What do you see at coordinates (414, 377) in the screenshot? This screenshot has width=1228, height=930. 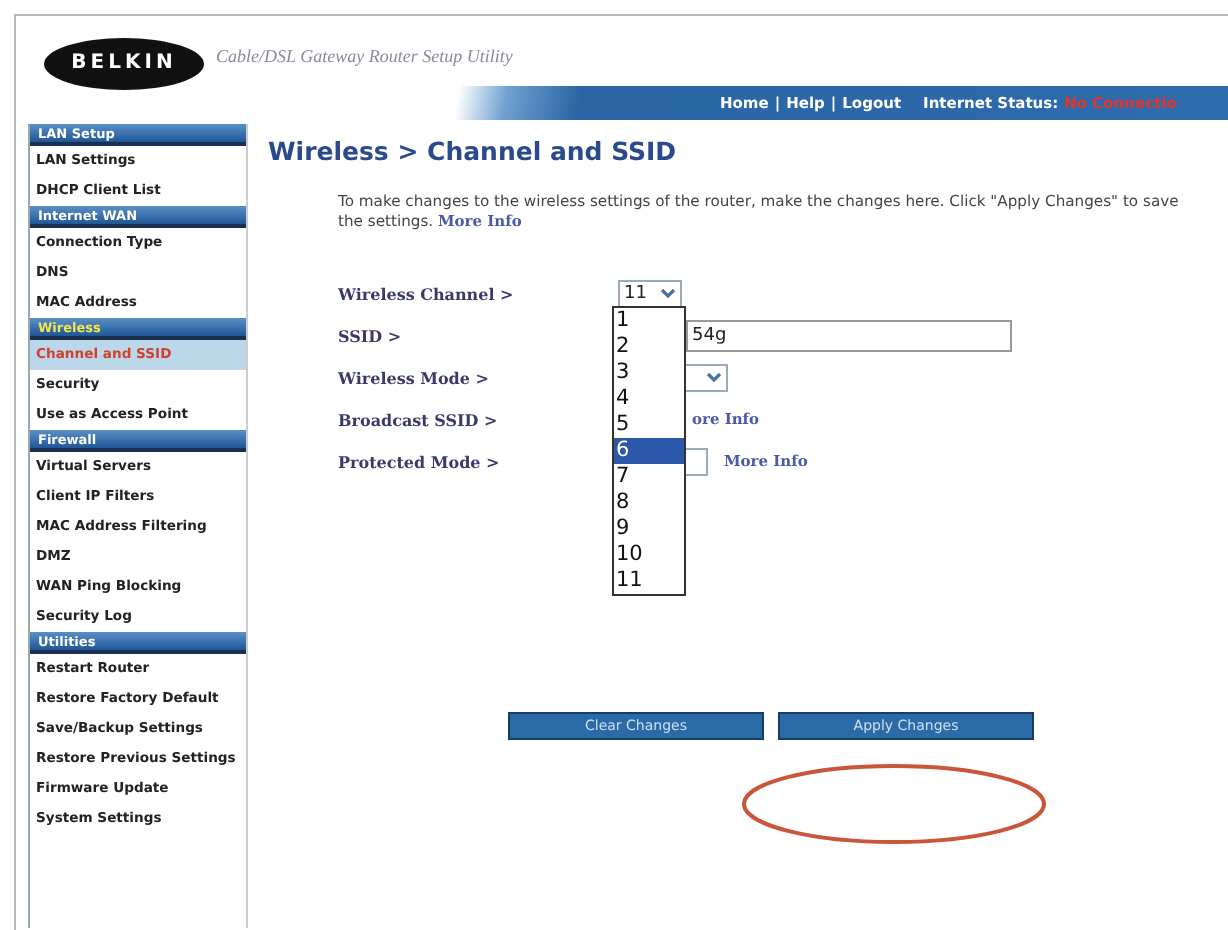 I see `field-label: Wireless Mode >` at bounding box center [414, 377].